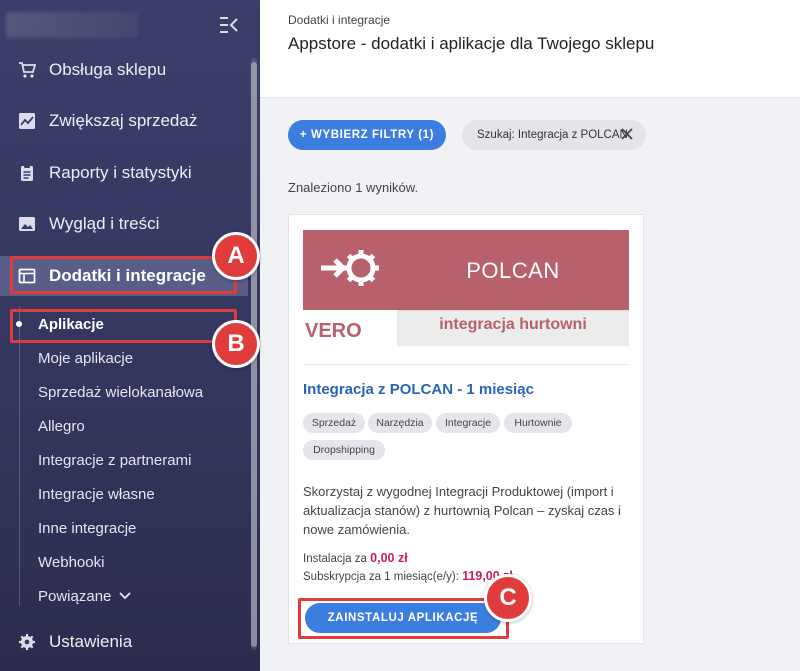 The image size is (800, 671). Describe the element at coordinates (344, 450) in the screenshot. I see `tag: Dropshipping` at that location.